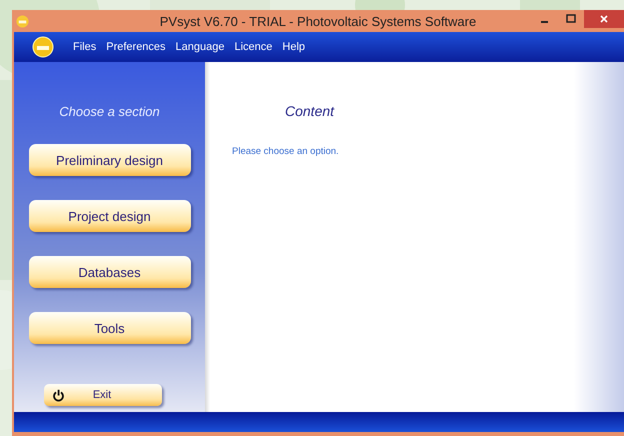  I want to click on section-button: Tools, so click(109, 328).